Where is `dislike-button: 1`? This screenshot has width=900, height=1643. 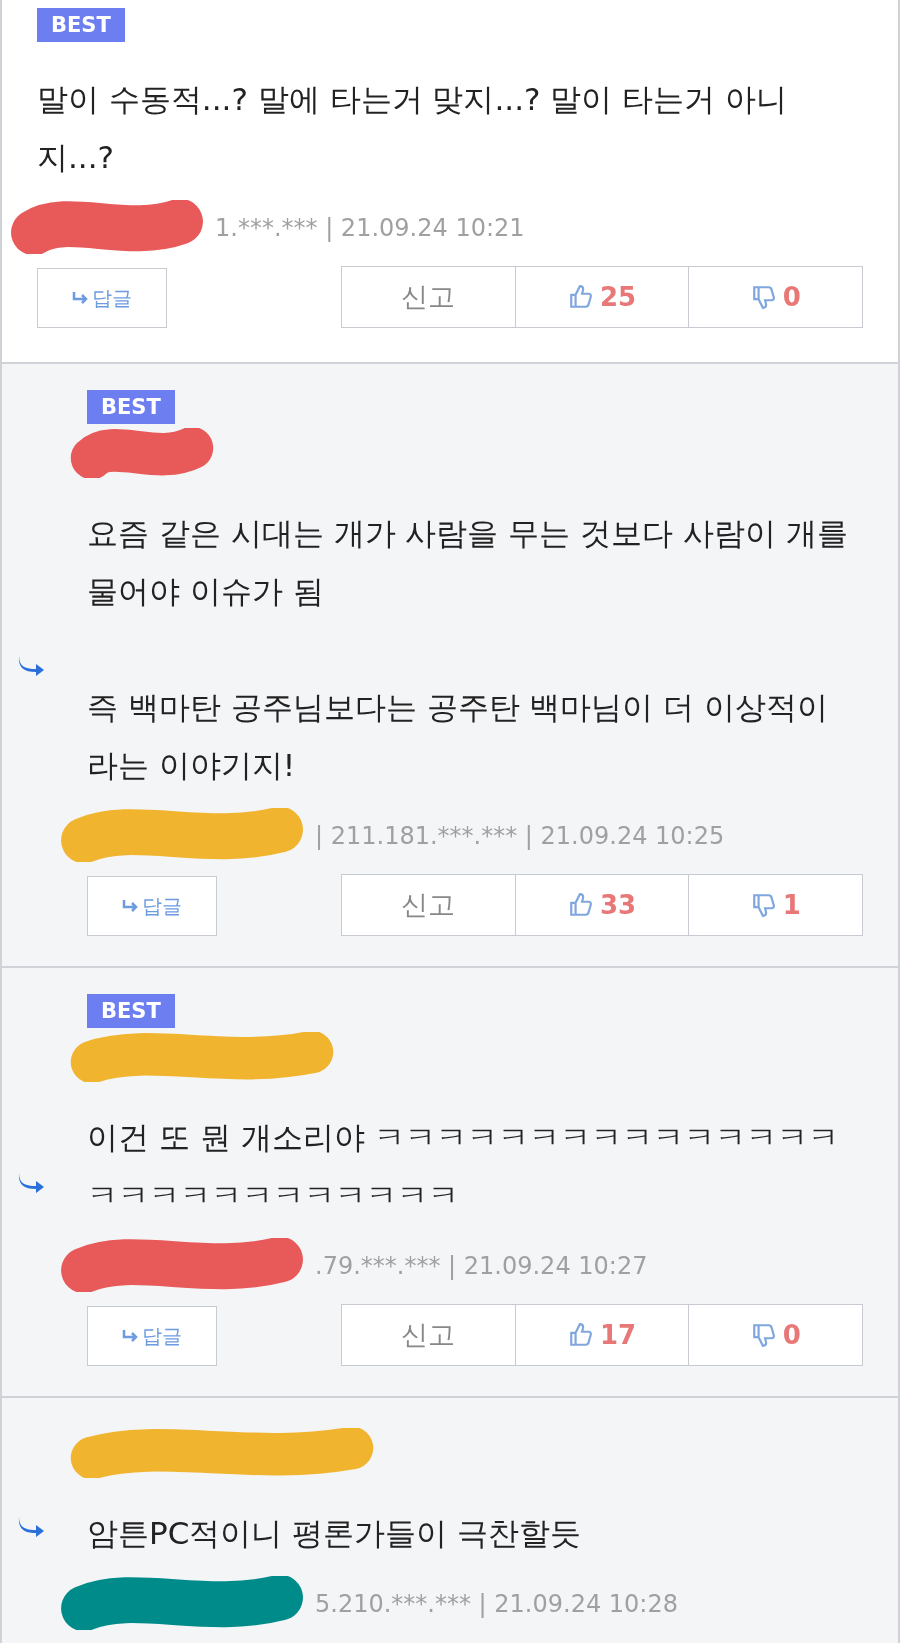
dislike-button: 1 is located at coordinates (775, 905).